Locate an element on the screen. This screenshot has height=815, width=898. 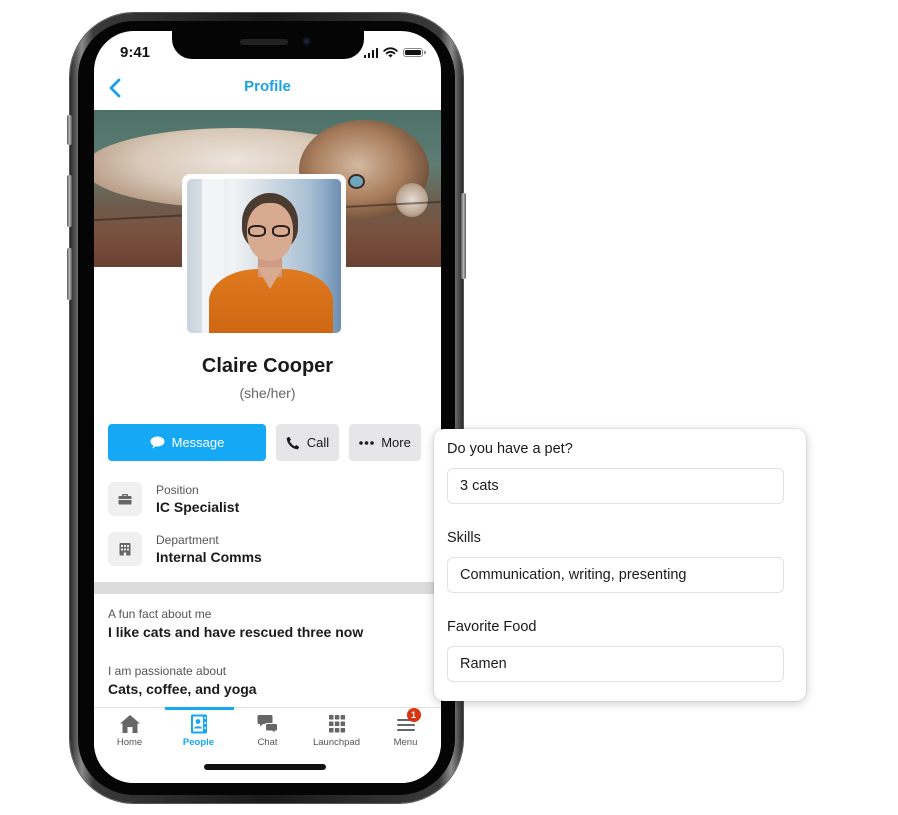
more-button: More is located at coordinates (385, 442).